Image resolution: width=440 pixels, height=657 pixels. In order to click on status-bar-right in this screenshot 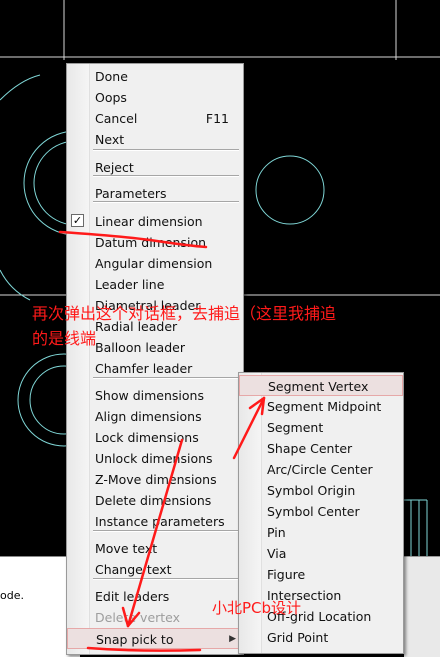, I will do `click(422, 606)`.